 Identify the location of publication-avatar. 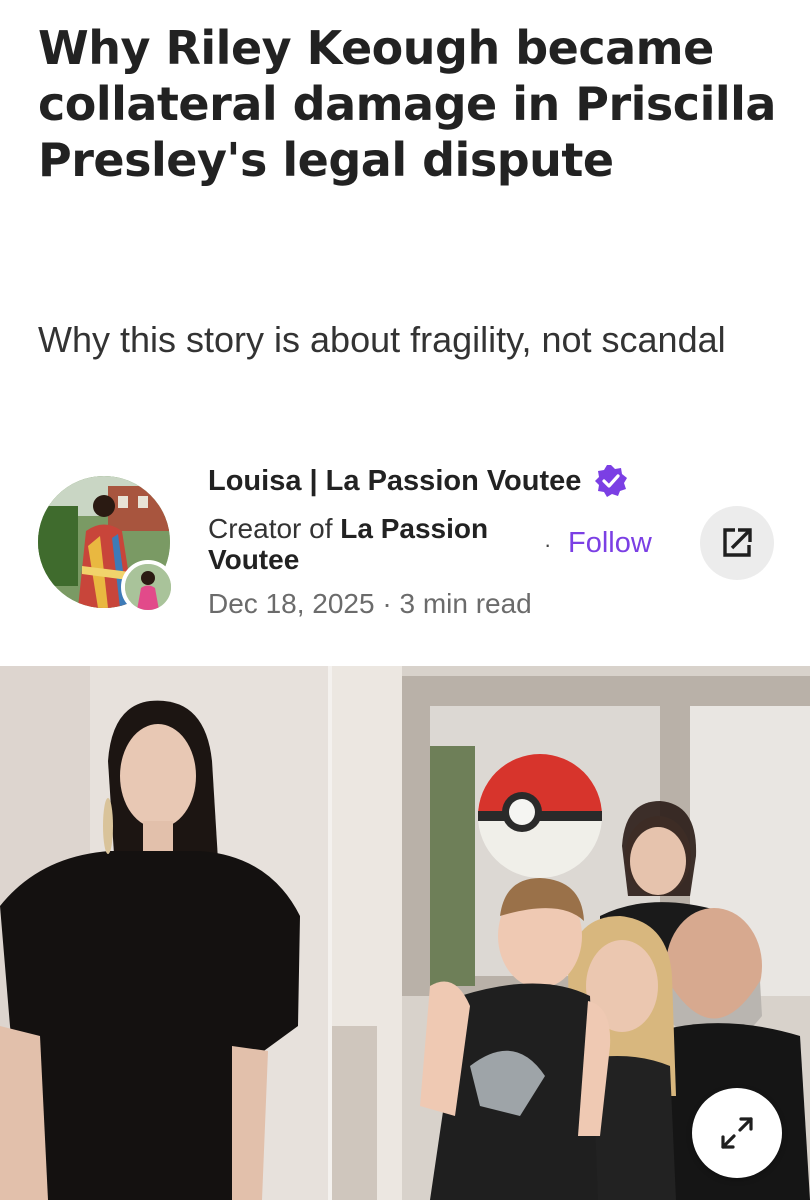
(148, 587).